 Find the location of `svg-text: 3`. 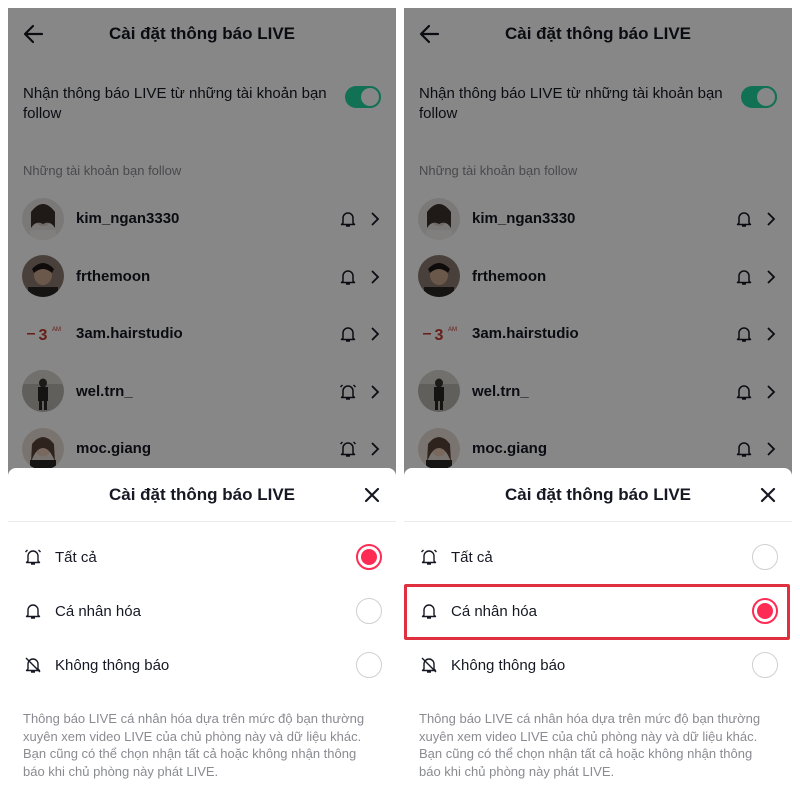

svg-text: 3 is located at coordinates (43, 335).